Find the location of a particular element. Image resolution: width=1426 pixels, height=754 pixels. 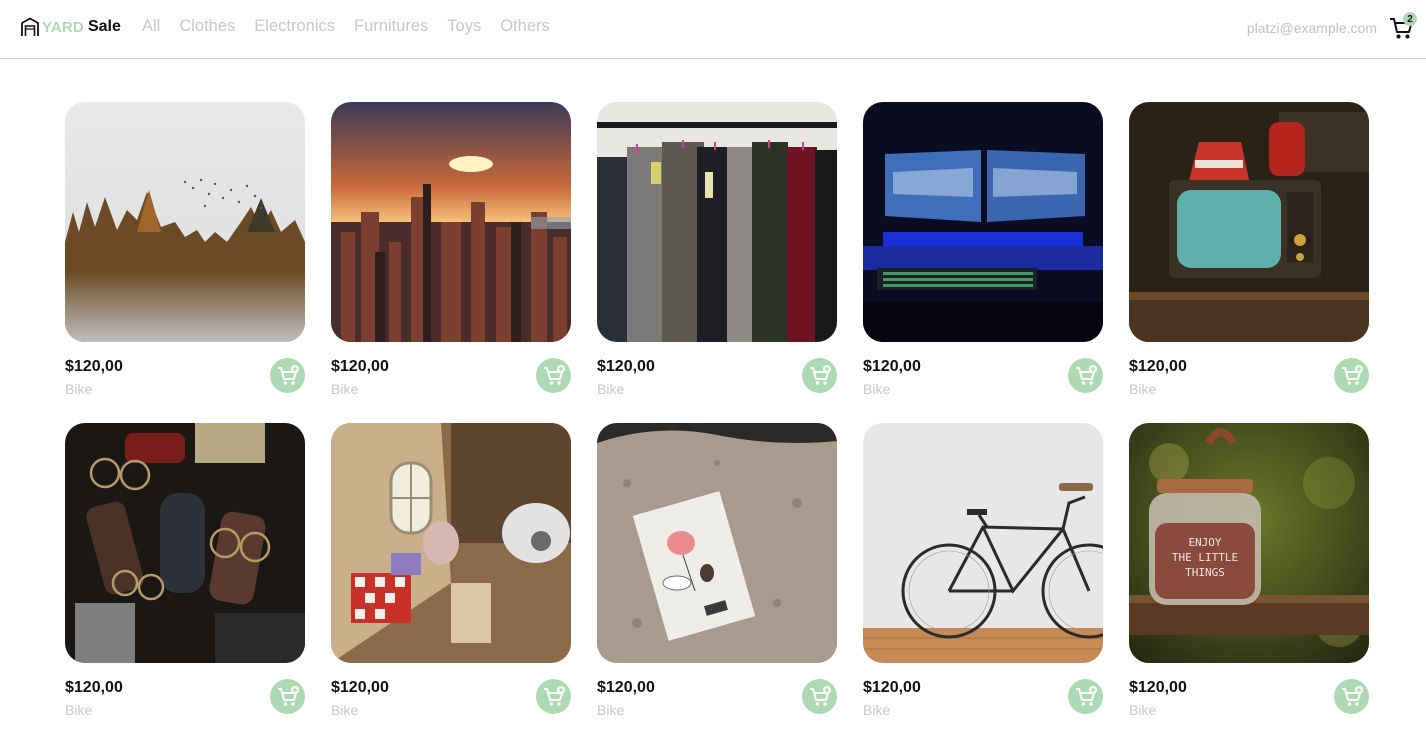

product-card: ENJOY THE LITTLE THINGS $120,00 Bike is located at coordinates (1249, 571).